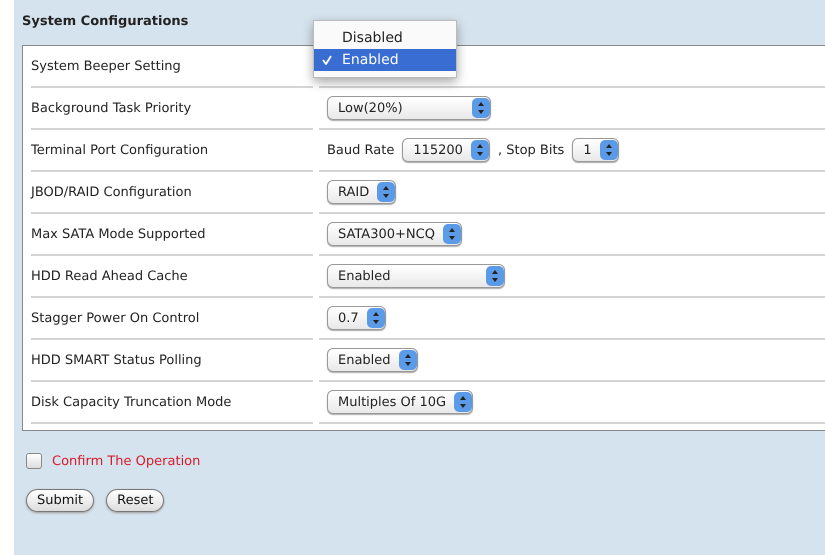 This screenshot has width=825, height=555. What do you see at coordinates (109, 276) in the screenshot?
I see `setting-label: HDD Read Ahead Cache` at bounding box center [109, 276].